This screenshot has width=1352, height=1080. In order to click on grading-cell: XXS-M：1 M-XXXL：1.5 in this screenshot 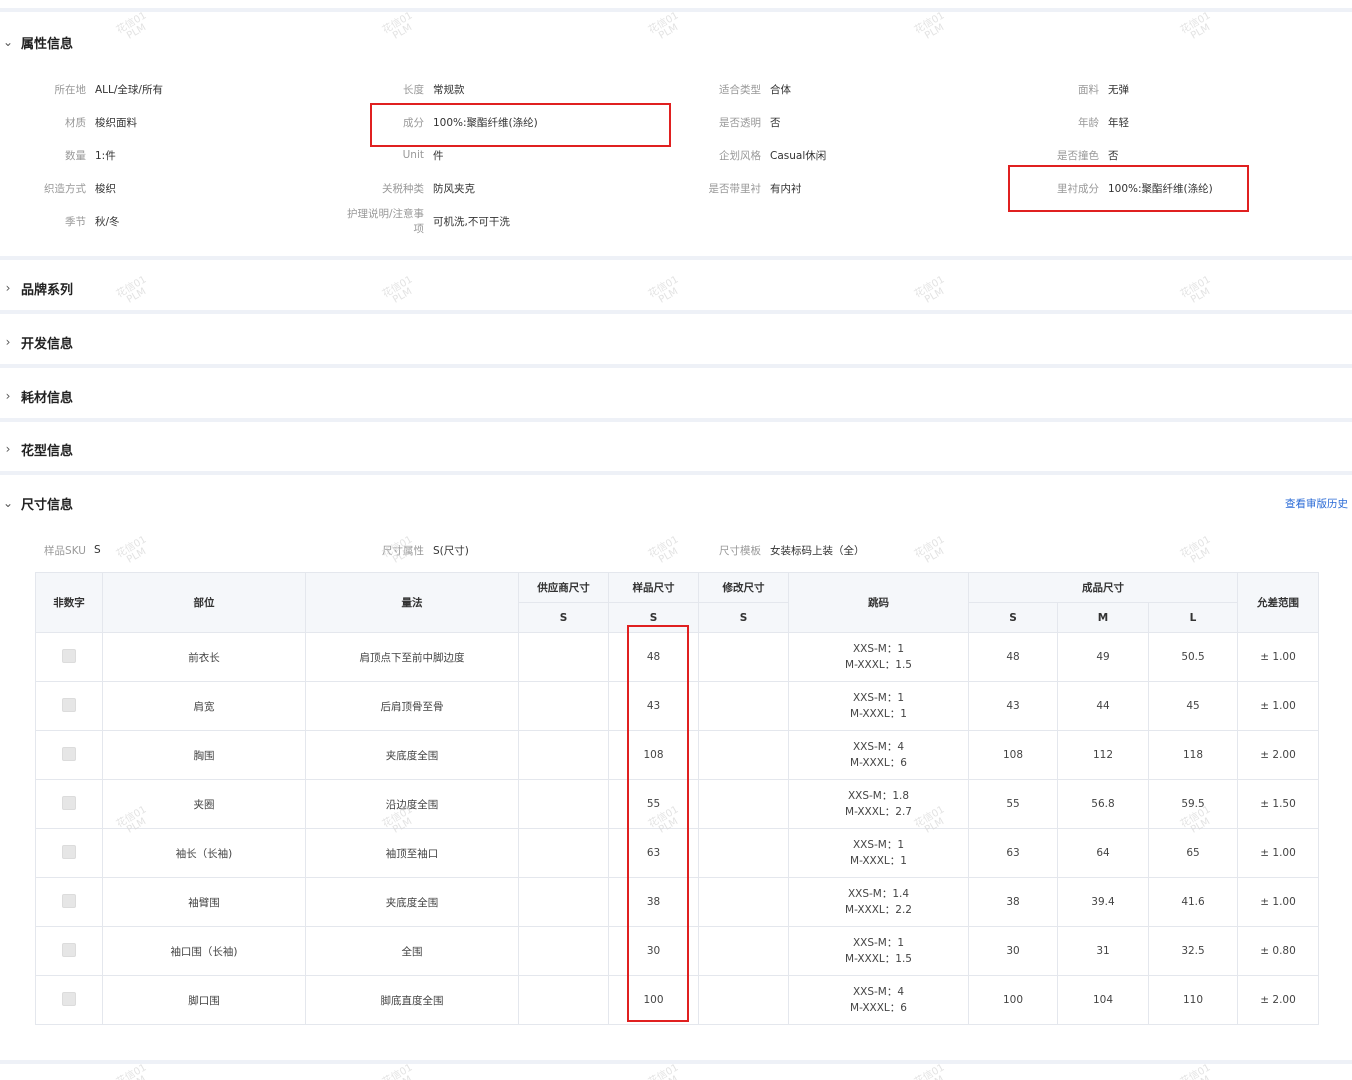, I will do `click(878, 951)`.